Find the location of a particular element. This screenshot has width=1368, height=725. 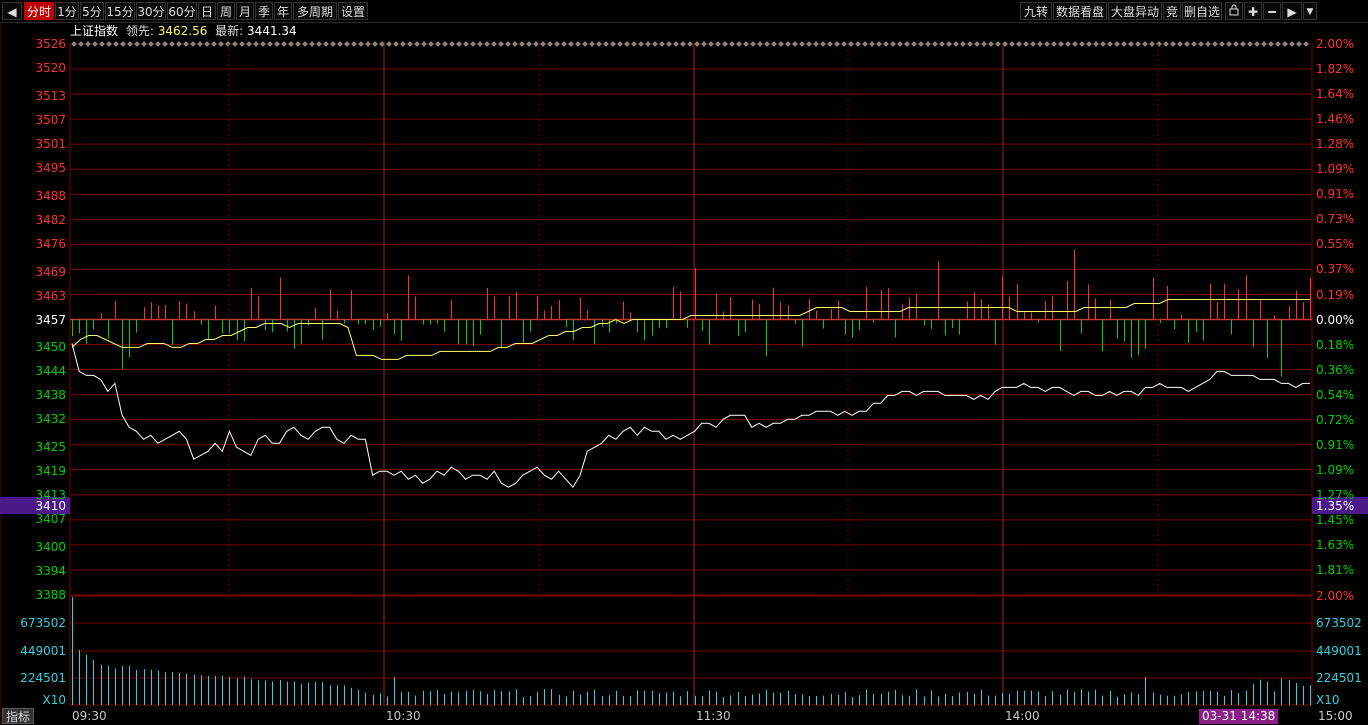

tab-period-6: 日 is located at coordinates (207, 11).